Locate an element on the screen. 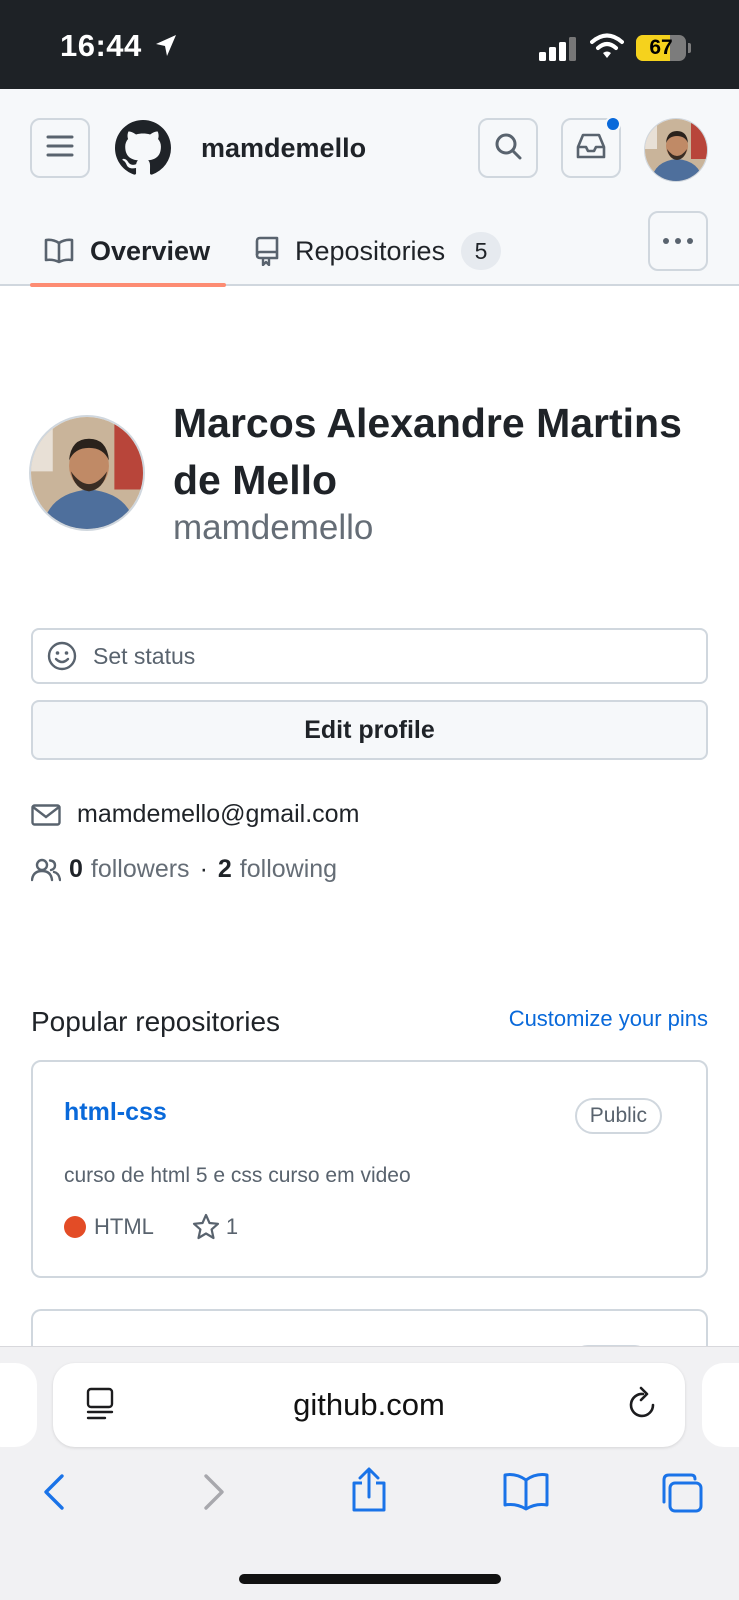 The width and height of the screenshot is (739, 1600). battery-percent: 67 is located at coordinates (661, 47).